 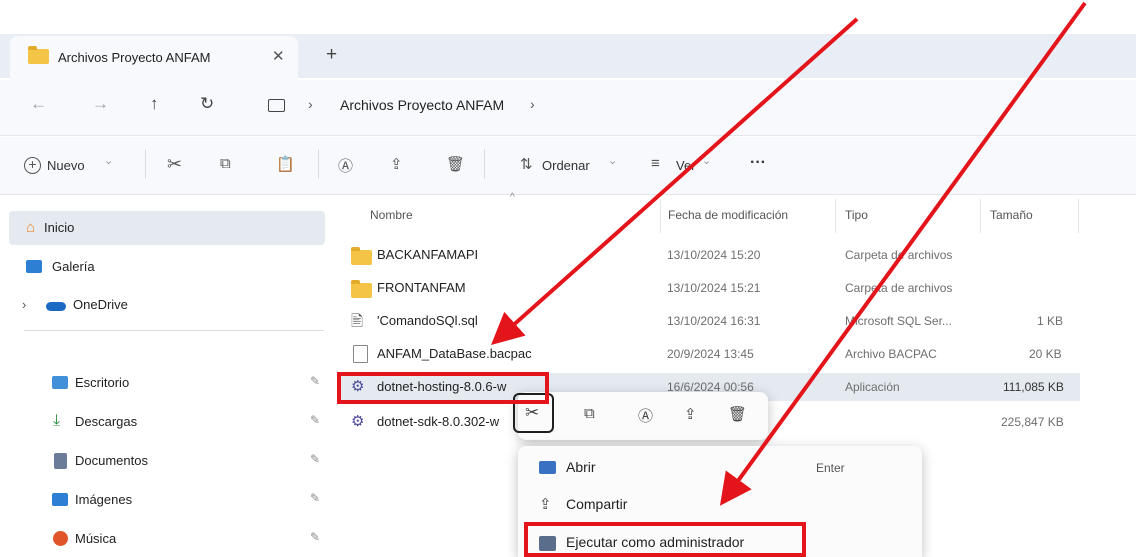 I want to click on forward-button: →, so click(x=100, y=104).